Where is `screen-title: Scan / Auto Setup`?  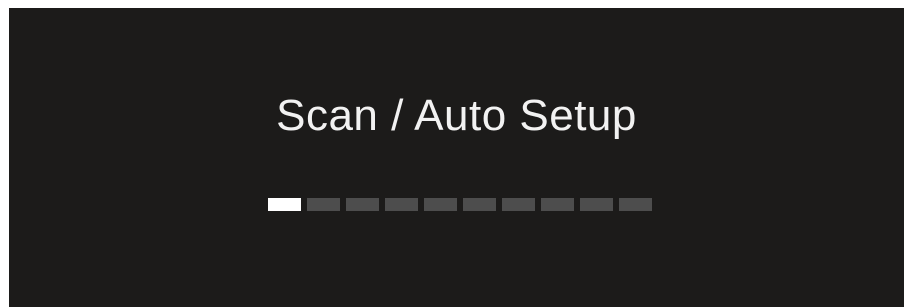
screen-title: Scan / Auto Setup is located at coordinates (456, 115).